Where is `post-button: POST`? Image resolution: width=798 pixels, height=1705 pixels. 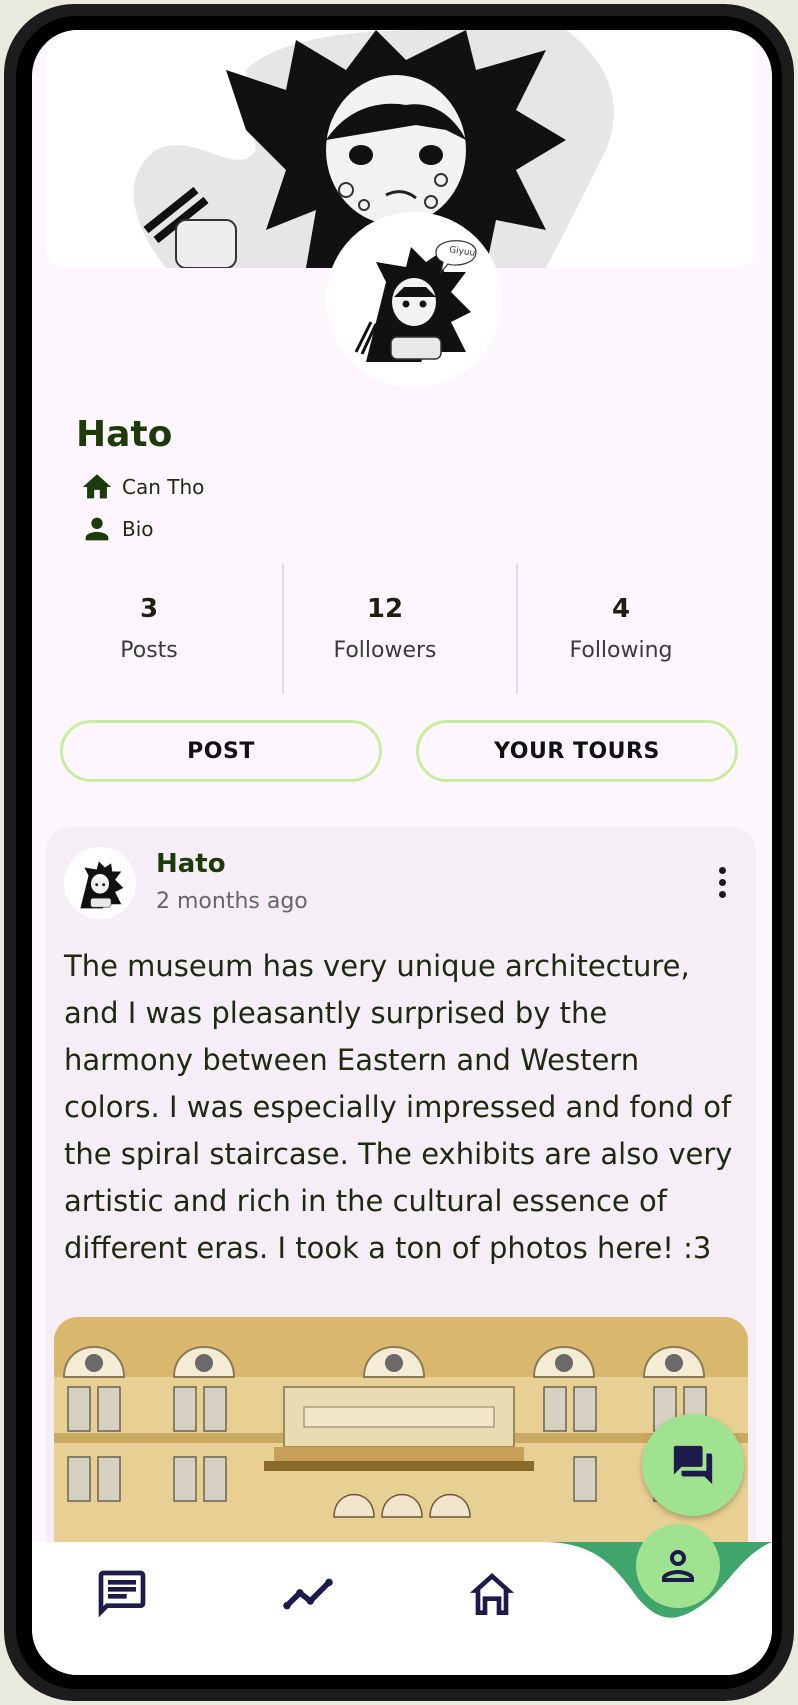
post-button: POST is located at coordinates (221, 751).